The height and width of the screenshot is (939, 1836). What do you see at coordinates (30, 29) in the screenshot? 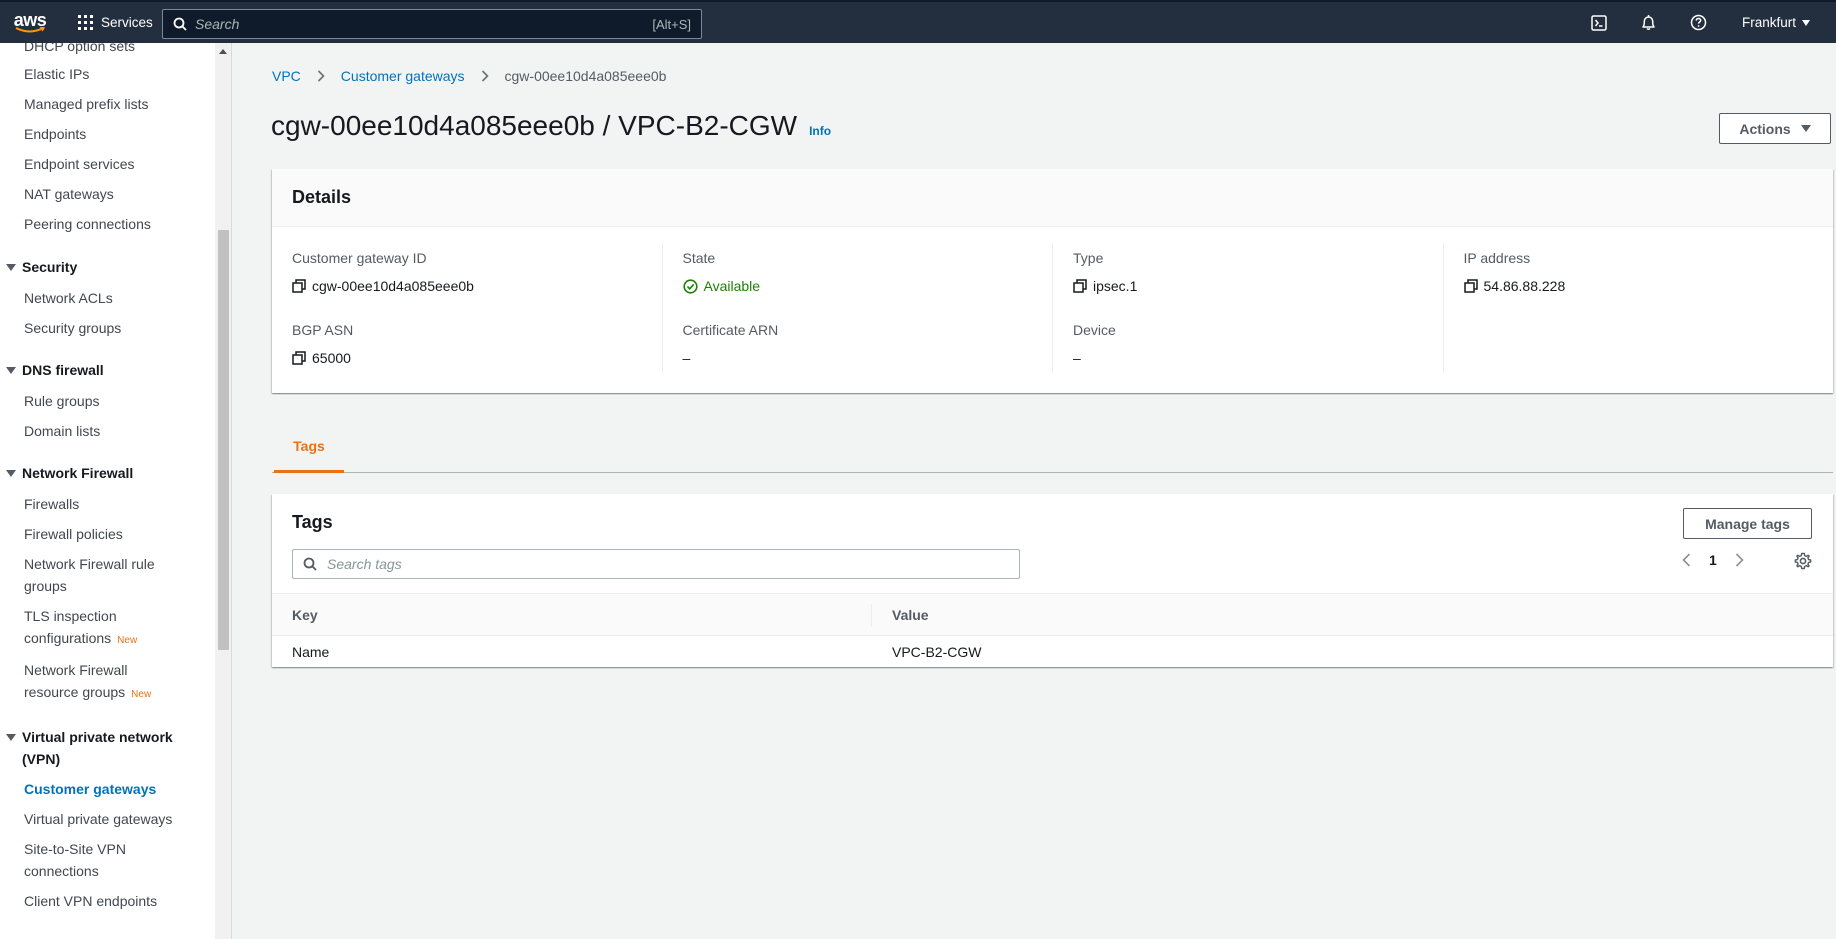
I see `aws-smile-icon` at bounding box center [30, 29].